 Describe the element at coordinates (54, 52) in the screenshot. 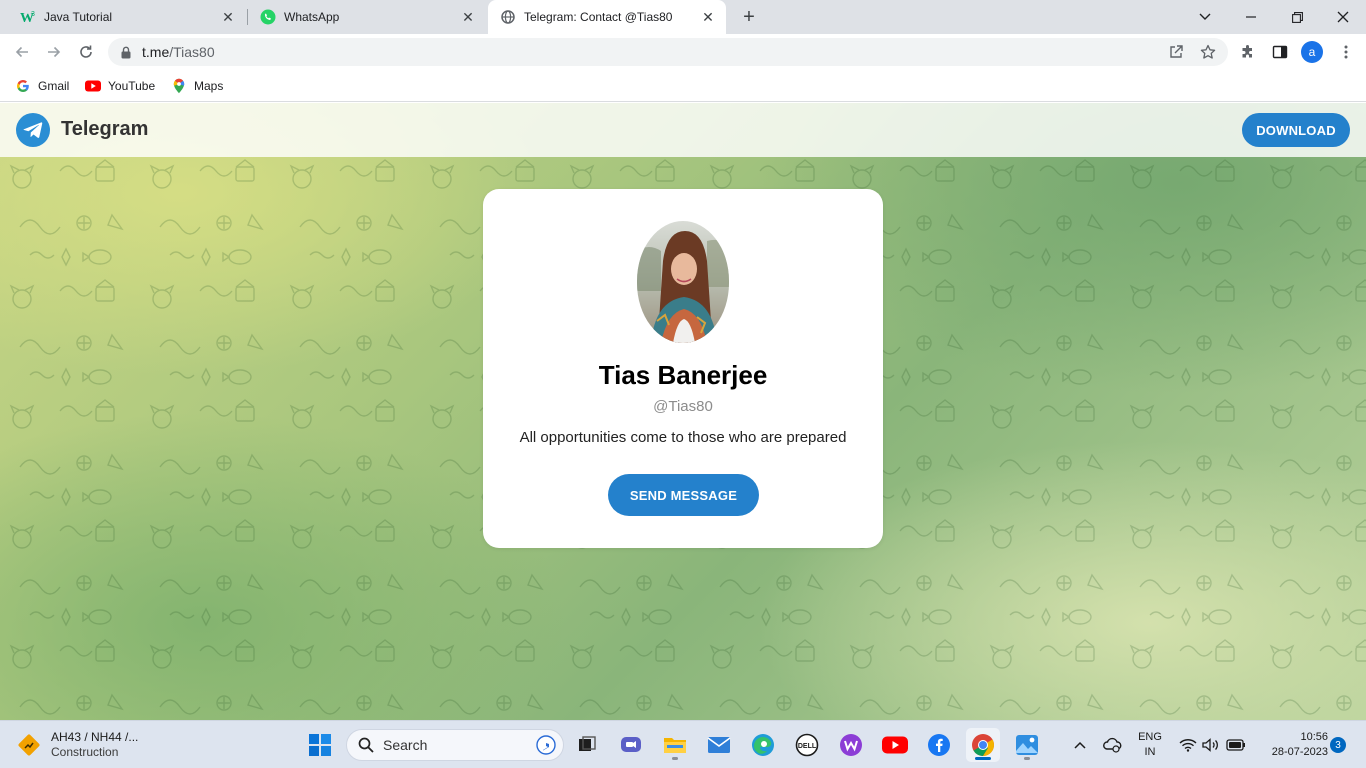

I see `forward-button` at that location.